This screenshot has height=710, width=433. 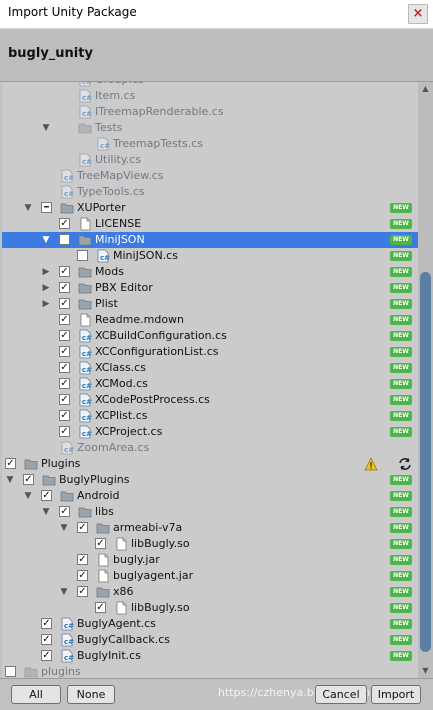 What do you see at coordinates (210, 160) in the screenshot?
I see `tree-row-utility-cs: c# Utility.cs` at bounding box center [210, 160].